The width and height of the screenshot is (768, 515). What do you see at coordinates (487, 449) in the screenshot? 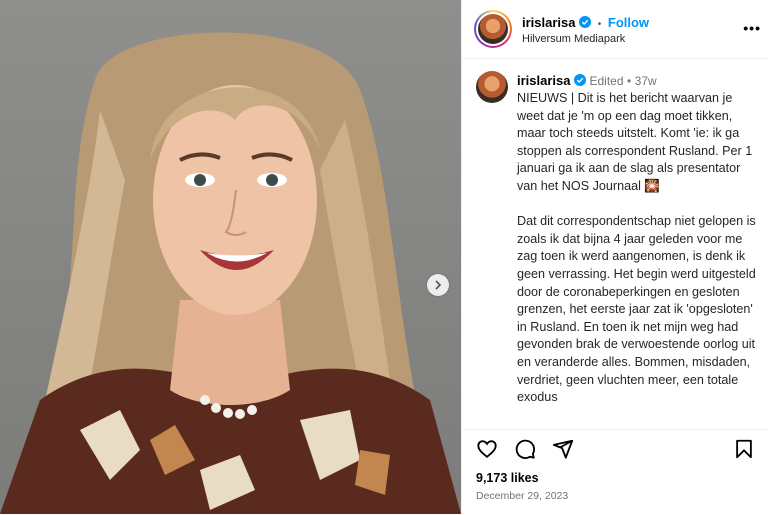
I see `heart-icon` at bounding box center [487, 449].